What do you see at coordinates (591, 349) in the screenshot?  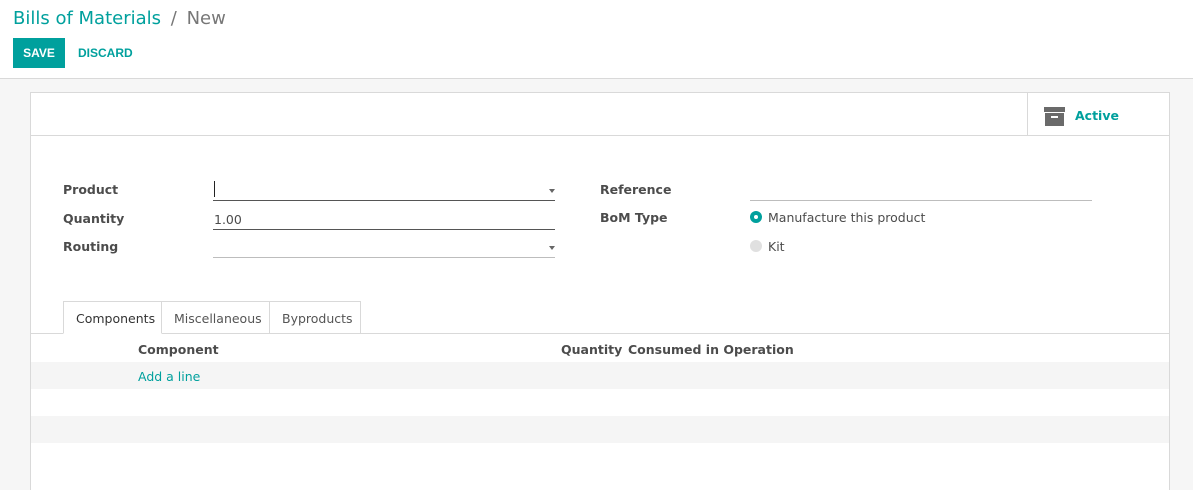 I see `column-header-quantity: Quantity` at bounding box center [591, 349].